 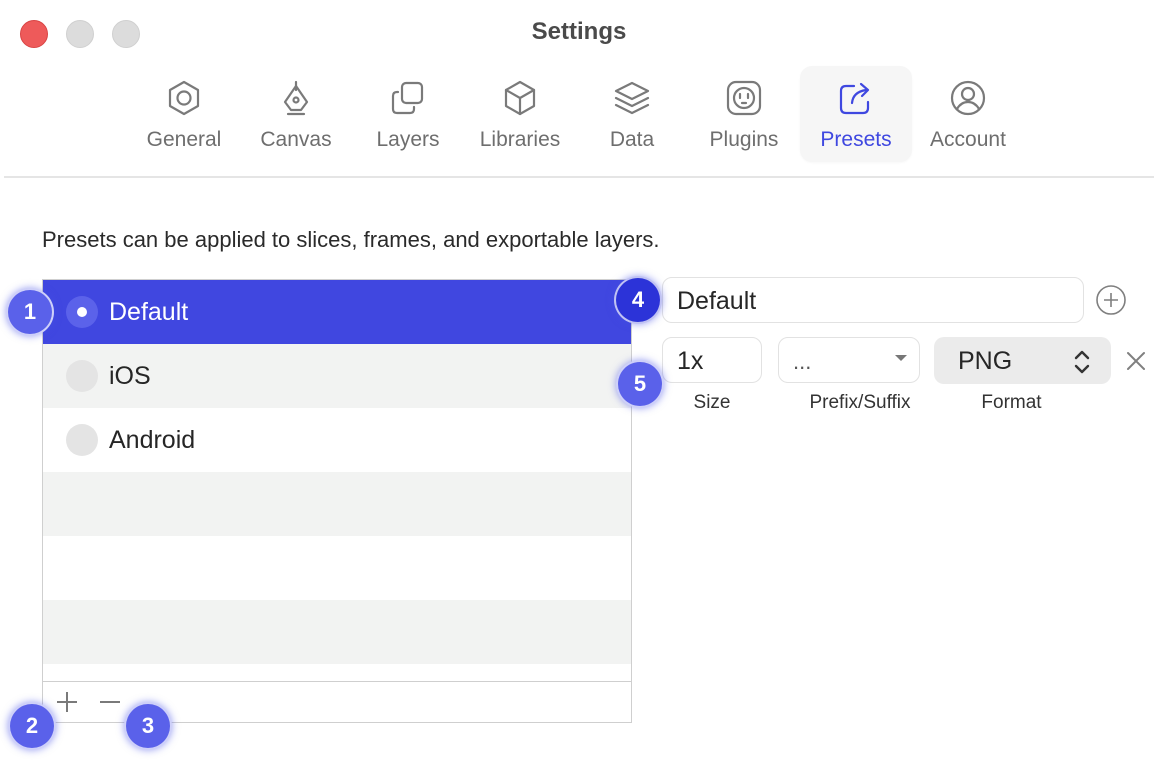 What do you see at coordinates (337, 440) in the screenshot?
I see `preset-row-android: Android` at bounding box center [337, 440].